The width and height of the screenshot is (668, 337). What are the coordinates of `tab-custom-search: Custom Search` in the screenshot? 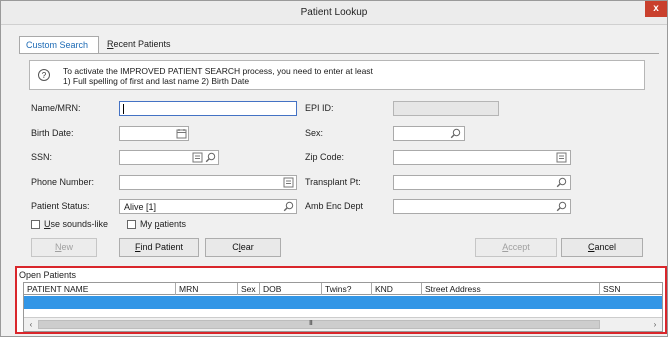 It's located at (59, 44).